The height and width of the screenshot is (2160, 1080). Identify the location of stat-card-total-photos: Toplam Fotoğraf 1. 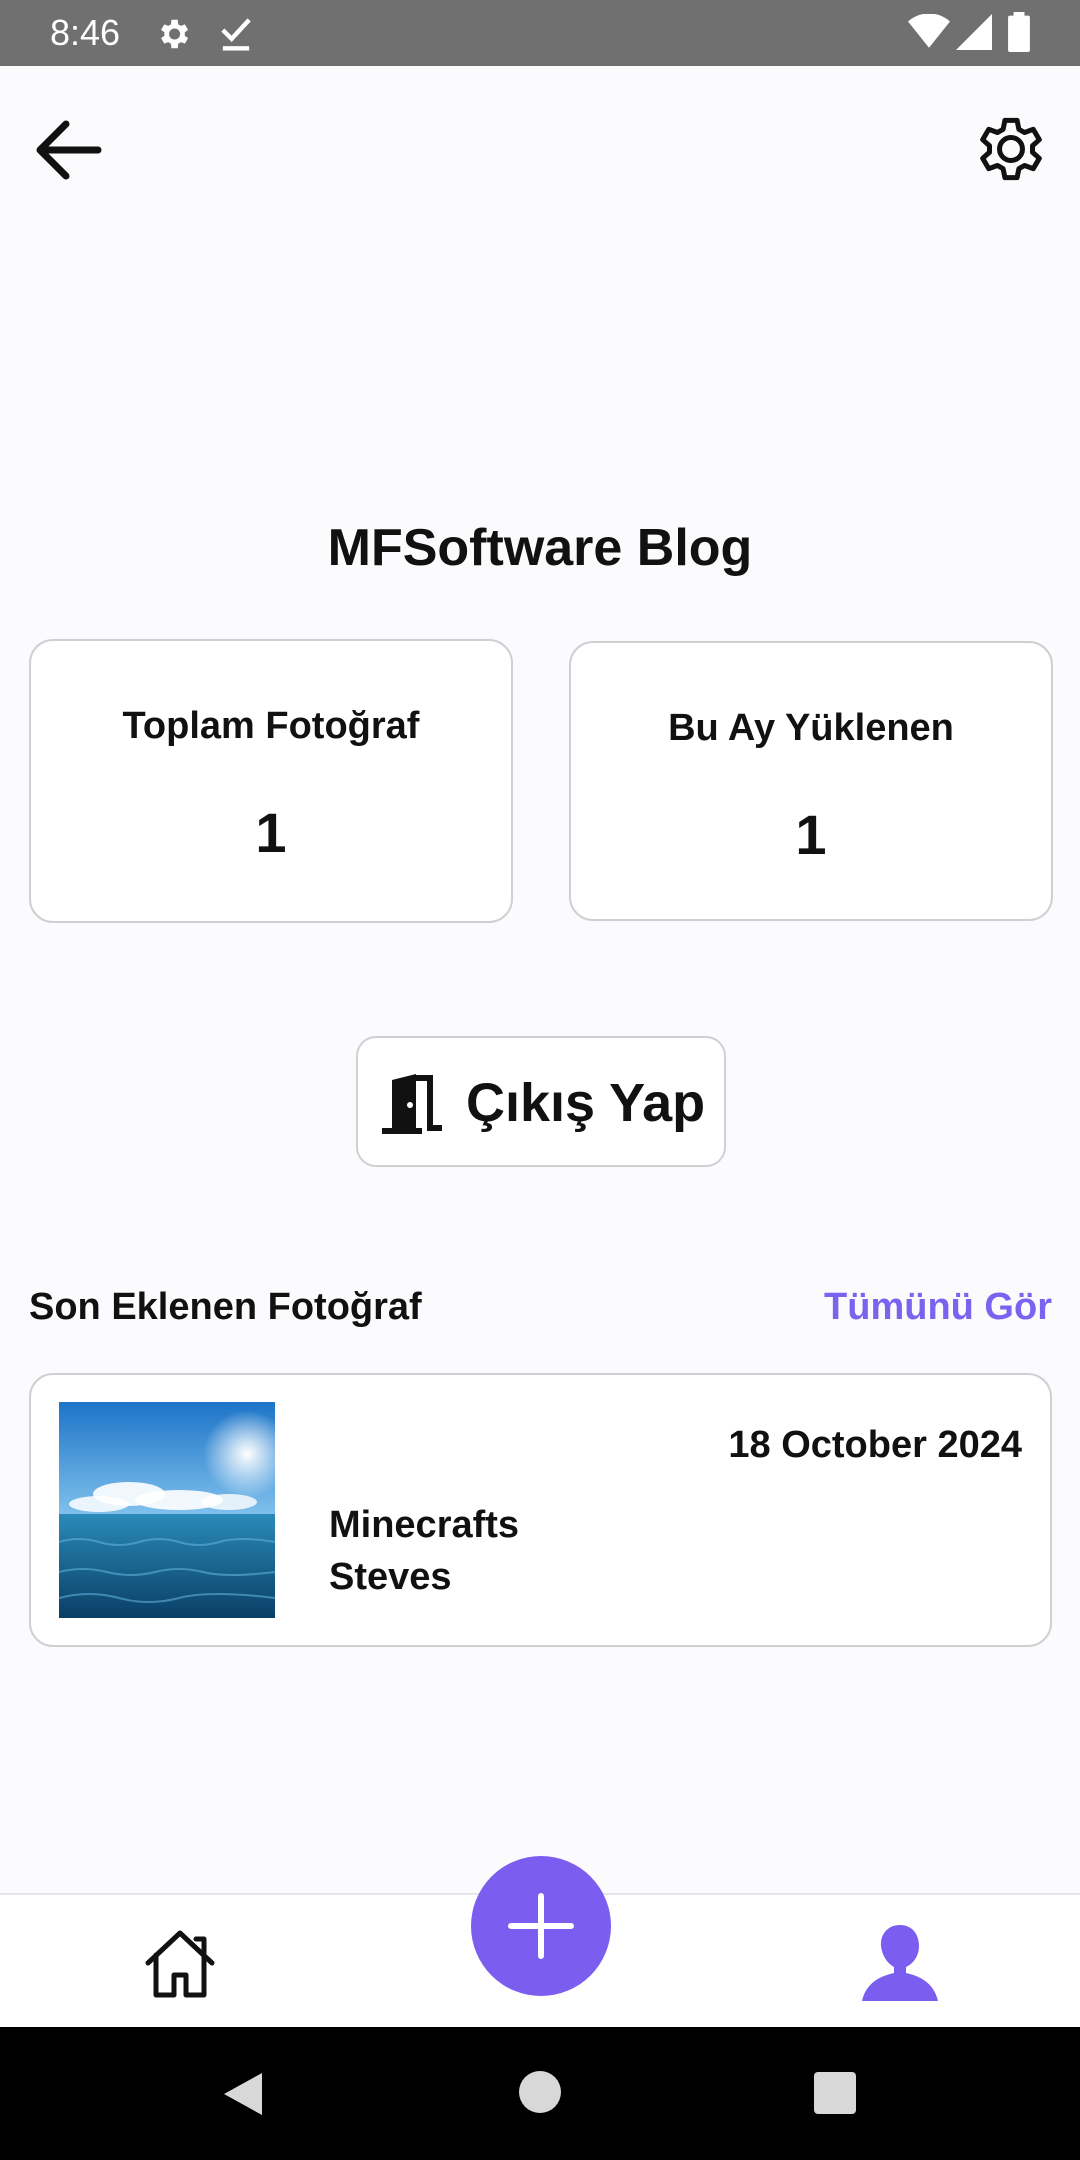
(271, 781).